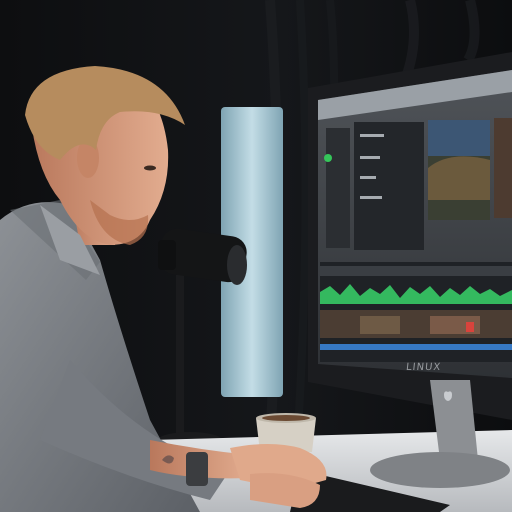 This screenshot has height=512, width=512. I want to click on monitor-brand-text: LINUX, so click(423, 367).